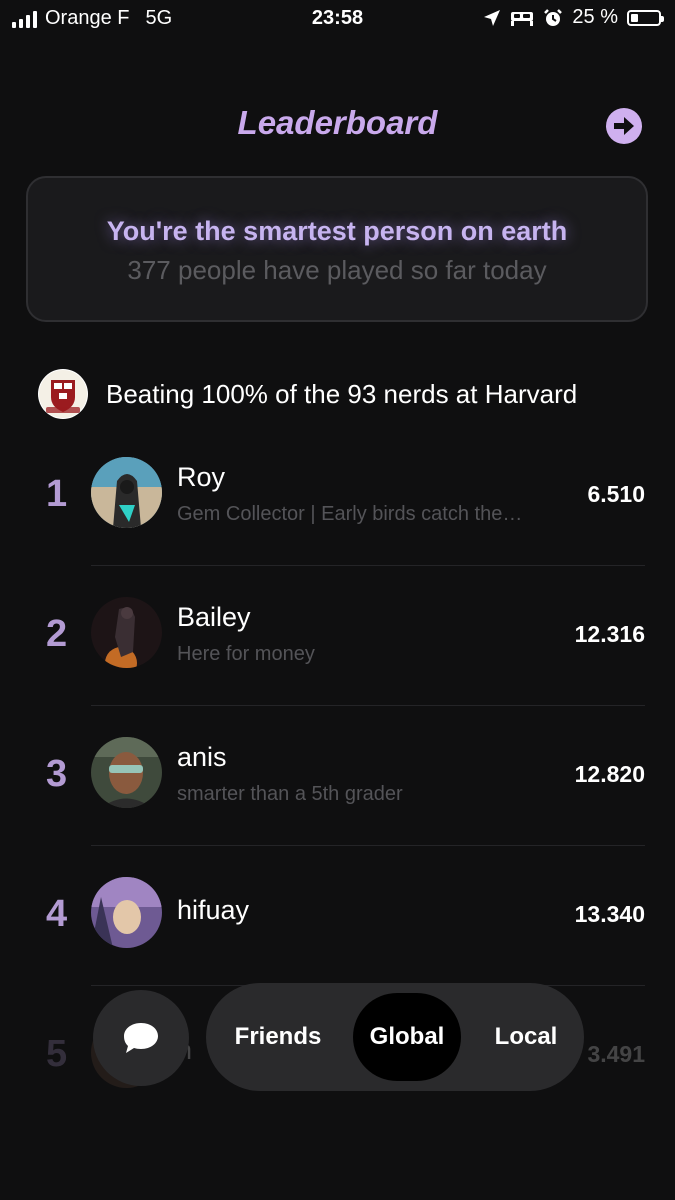  I want to click on leaderboard-row-4: 4 hifuay 13.340, so click(337, 915).